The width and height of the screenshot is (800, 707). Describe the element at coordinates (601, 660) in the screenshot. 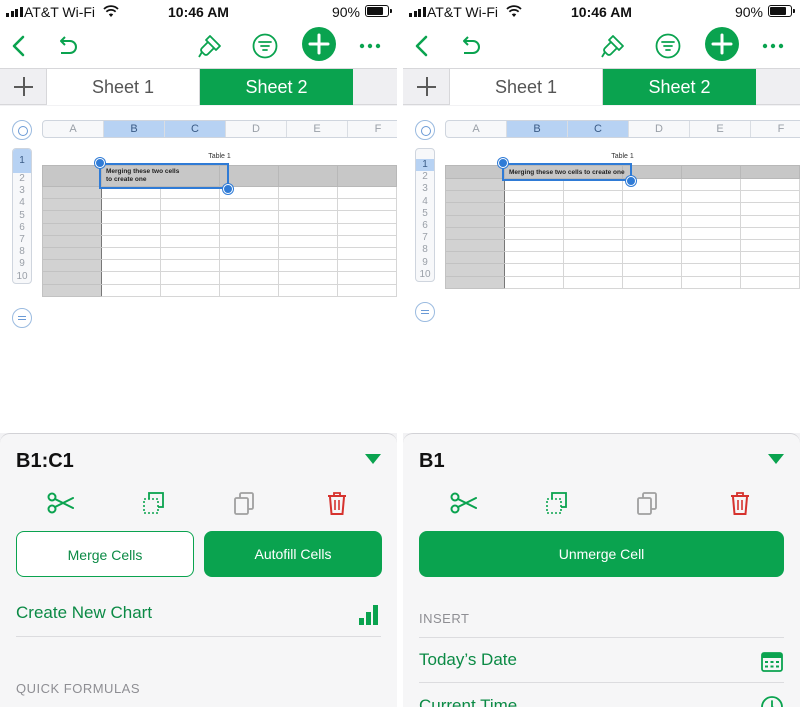

I see `todays-date-row: Today’s Date` at that location.